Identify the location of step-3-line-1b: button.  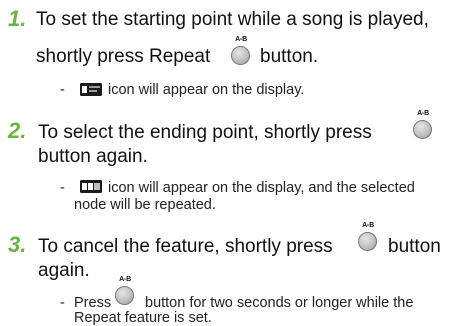
(414, 246).